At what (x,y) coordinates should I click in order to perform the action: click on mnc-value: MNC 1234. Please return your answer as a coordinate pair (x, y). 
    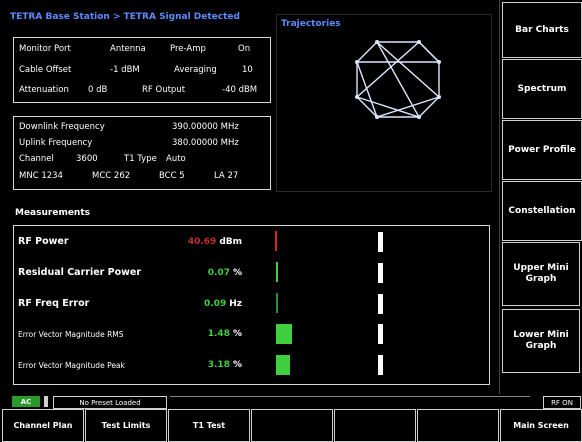
    Looking at the image, I should click on (41, 176).